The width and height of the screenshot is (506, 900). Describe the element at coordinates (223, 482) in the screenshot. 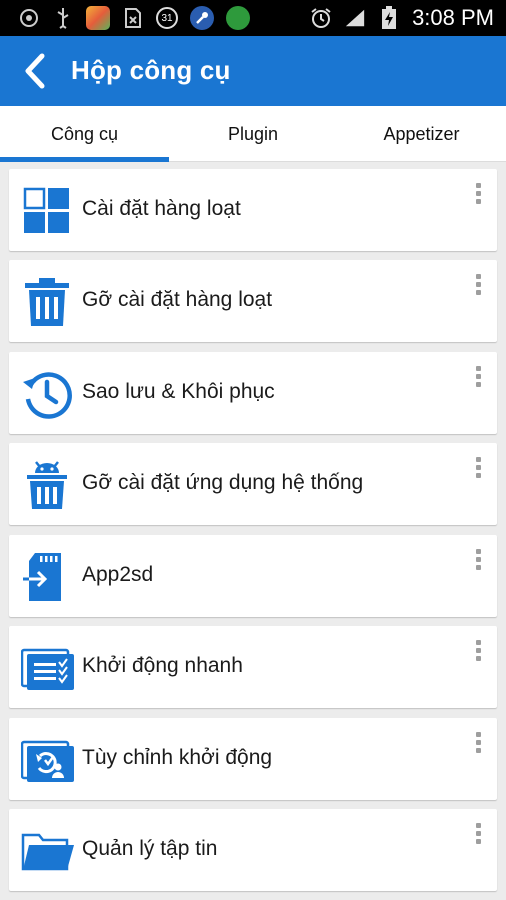

I see `tool-label: Gỡ cài đặt ứng dụng hệ thống` at that location.